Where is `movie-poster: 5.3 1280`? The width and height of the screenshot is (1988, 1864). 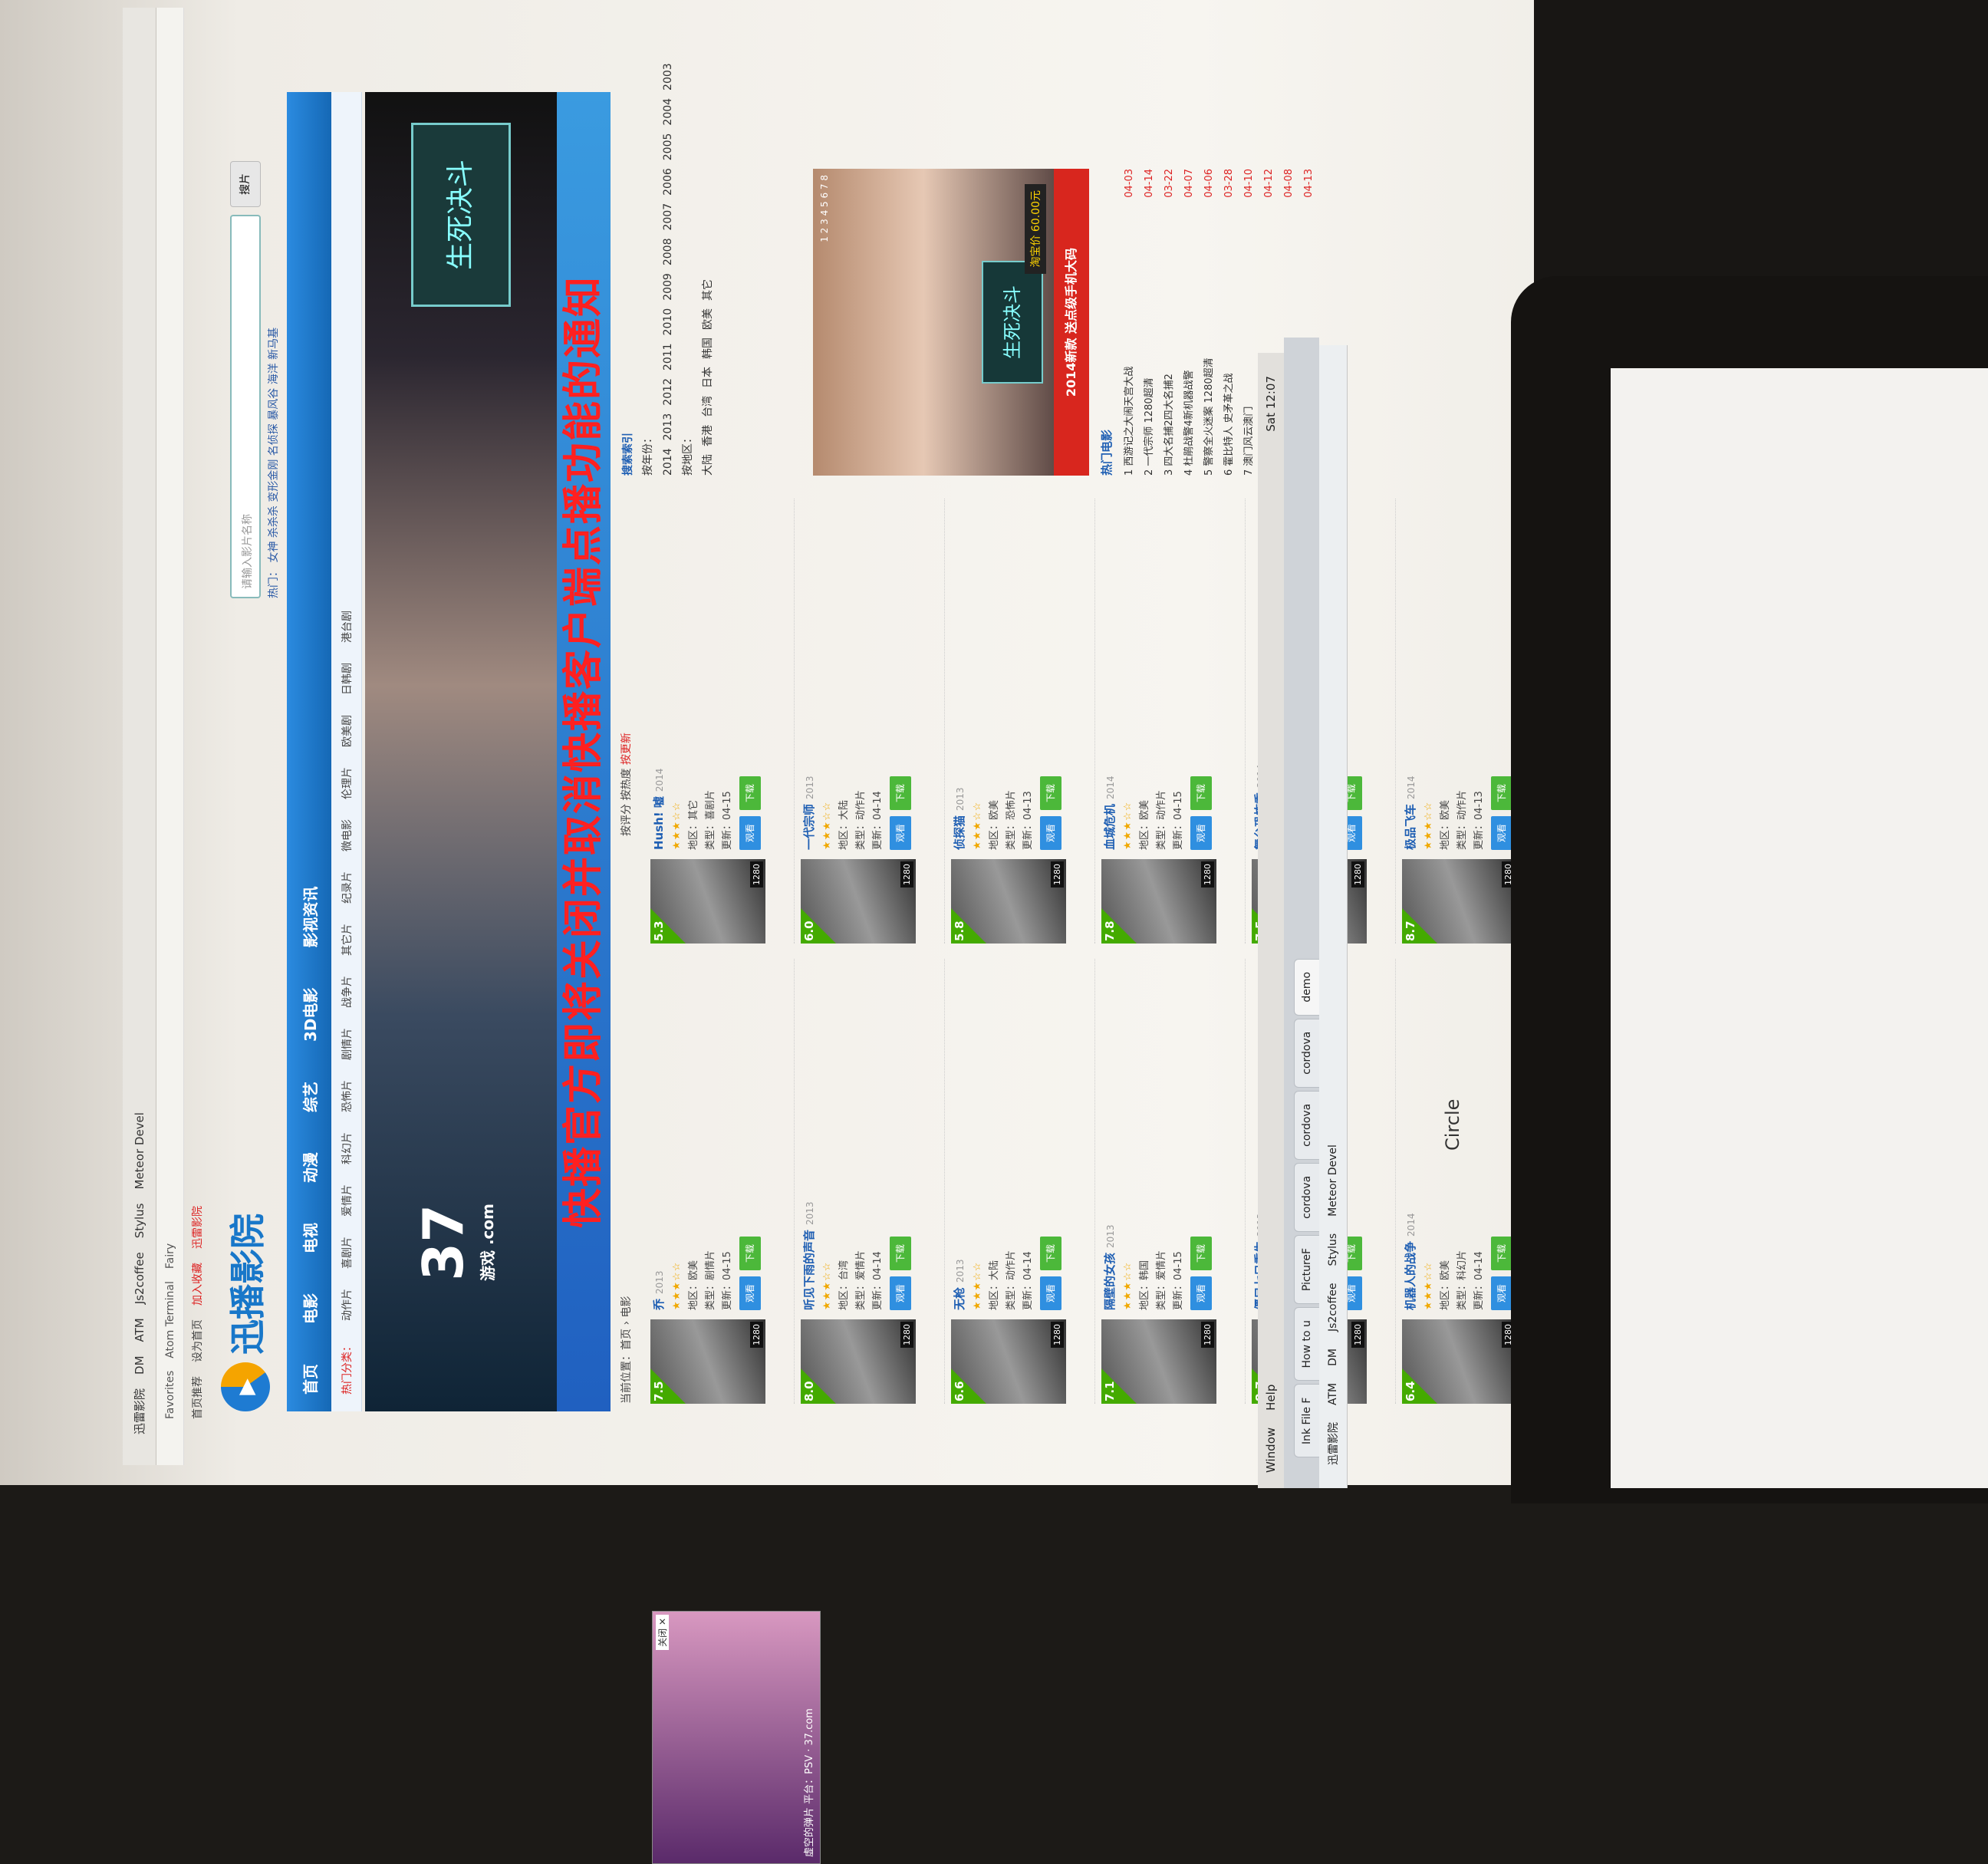
movie-poster: 5.3 1280 is located at coordinates (707, 901).